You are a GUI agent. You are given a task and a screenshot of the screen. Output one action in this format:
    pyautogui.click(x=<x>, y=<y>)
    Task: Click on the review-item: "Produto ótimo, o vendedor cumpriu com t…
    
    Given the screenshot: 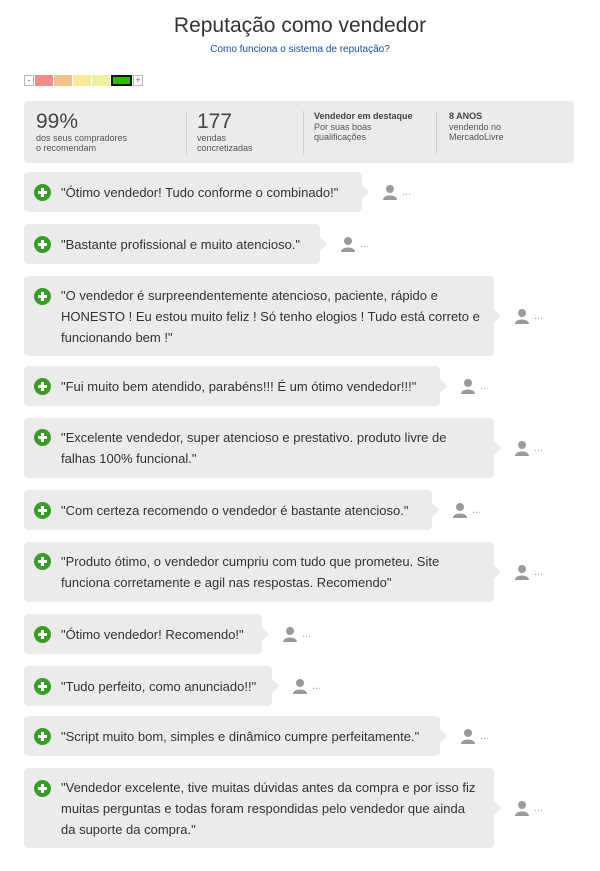 What is the action you would take?
    pyautogui.click(x=283, y=572)
    